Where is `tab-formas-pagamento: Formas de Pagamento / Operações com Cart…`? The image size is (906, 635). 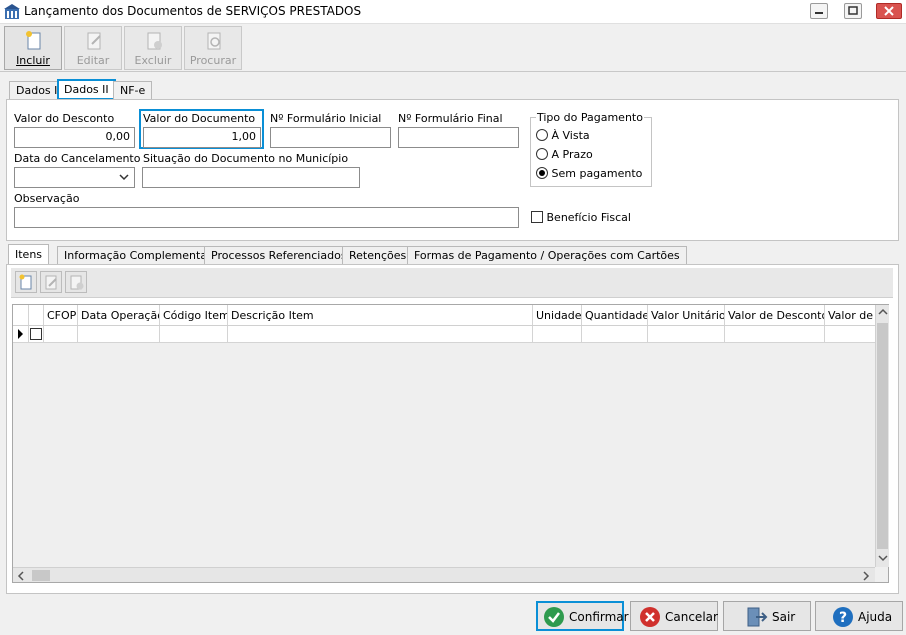 tab-formas-pagamento: Formas de Pagamento / Operações com Cart… is located at coordinates (547, 255).